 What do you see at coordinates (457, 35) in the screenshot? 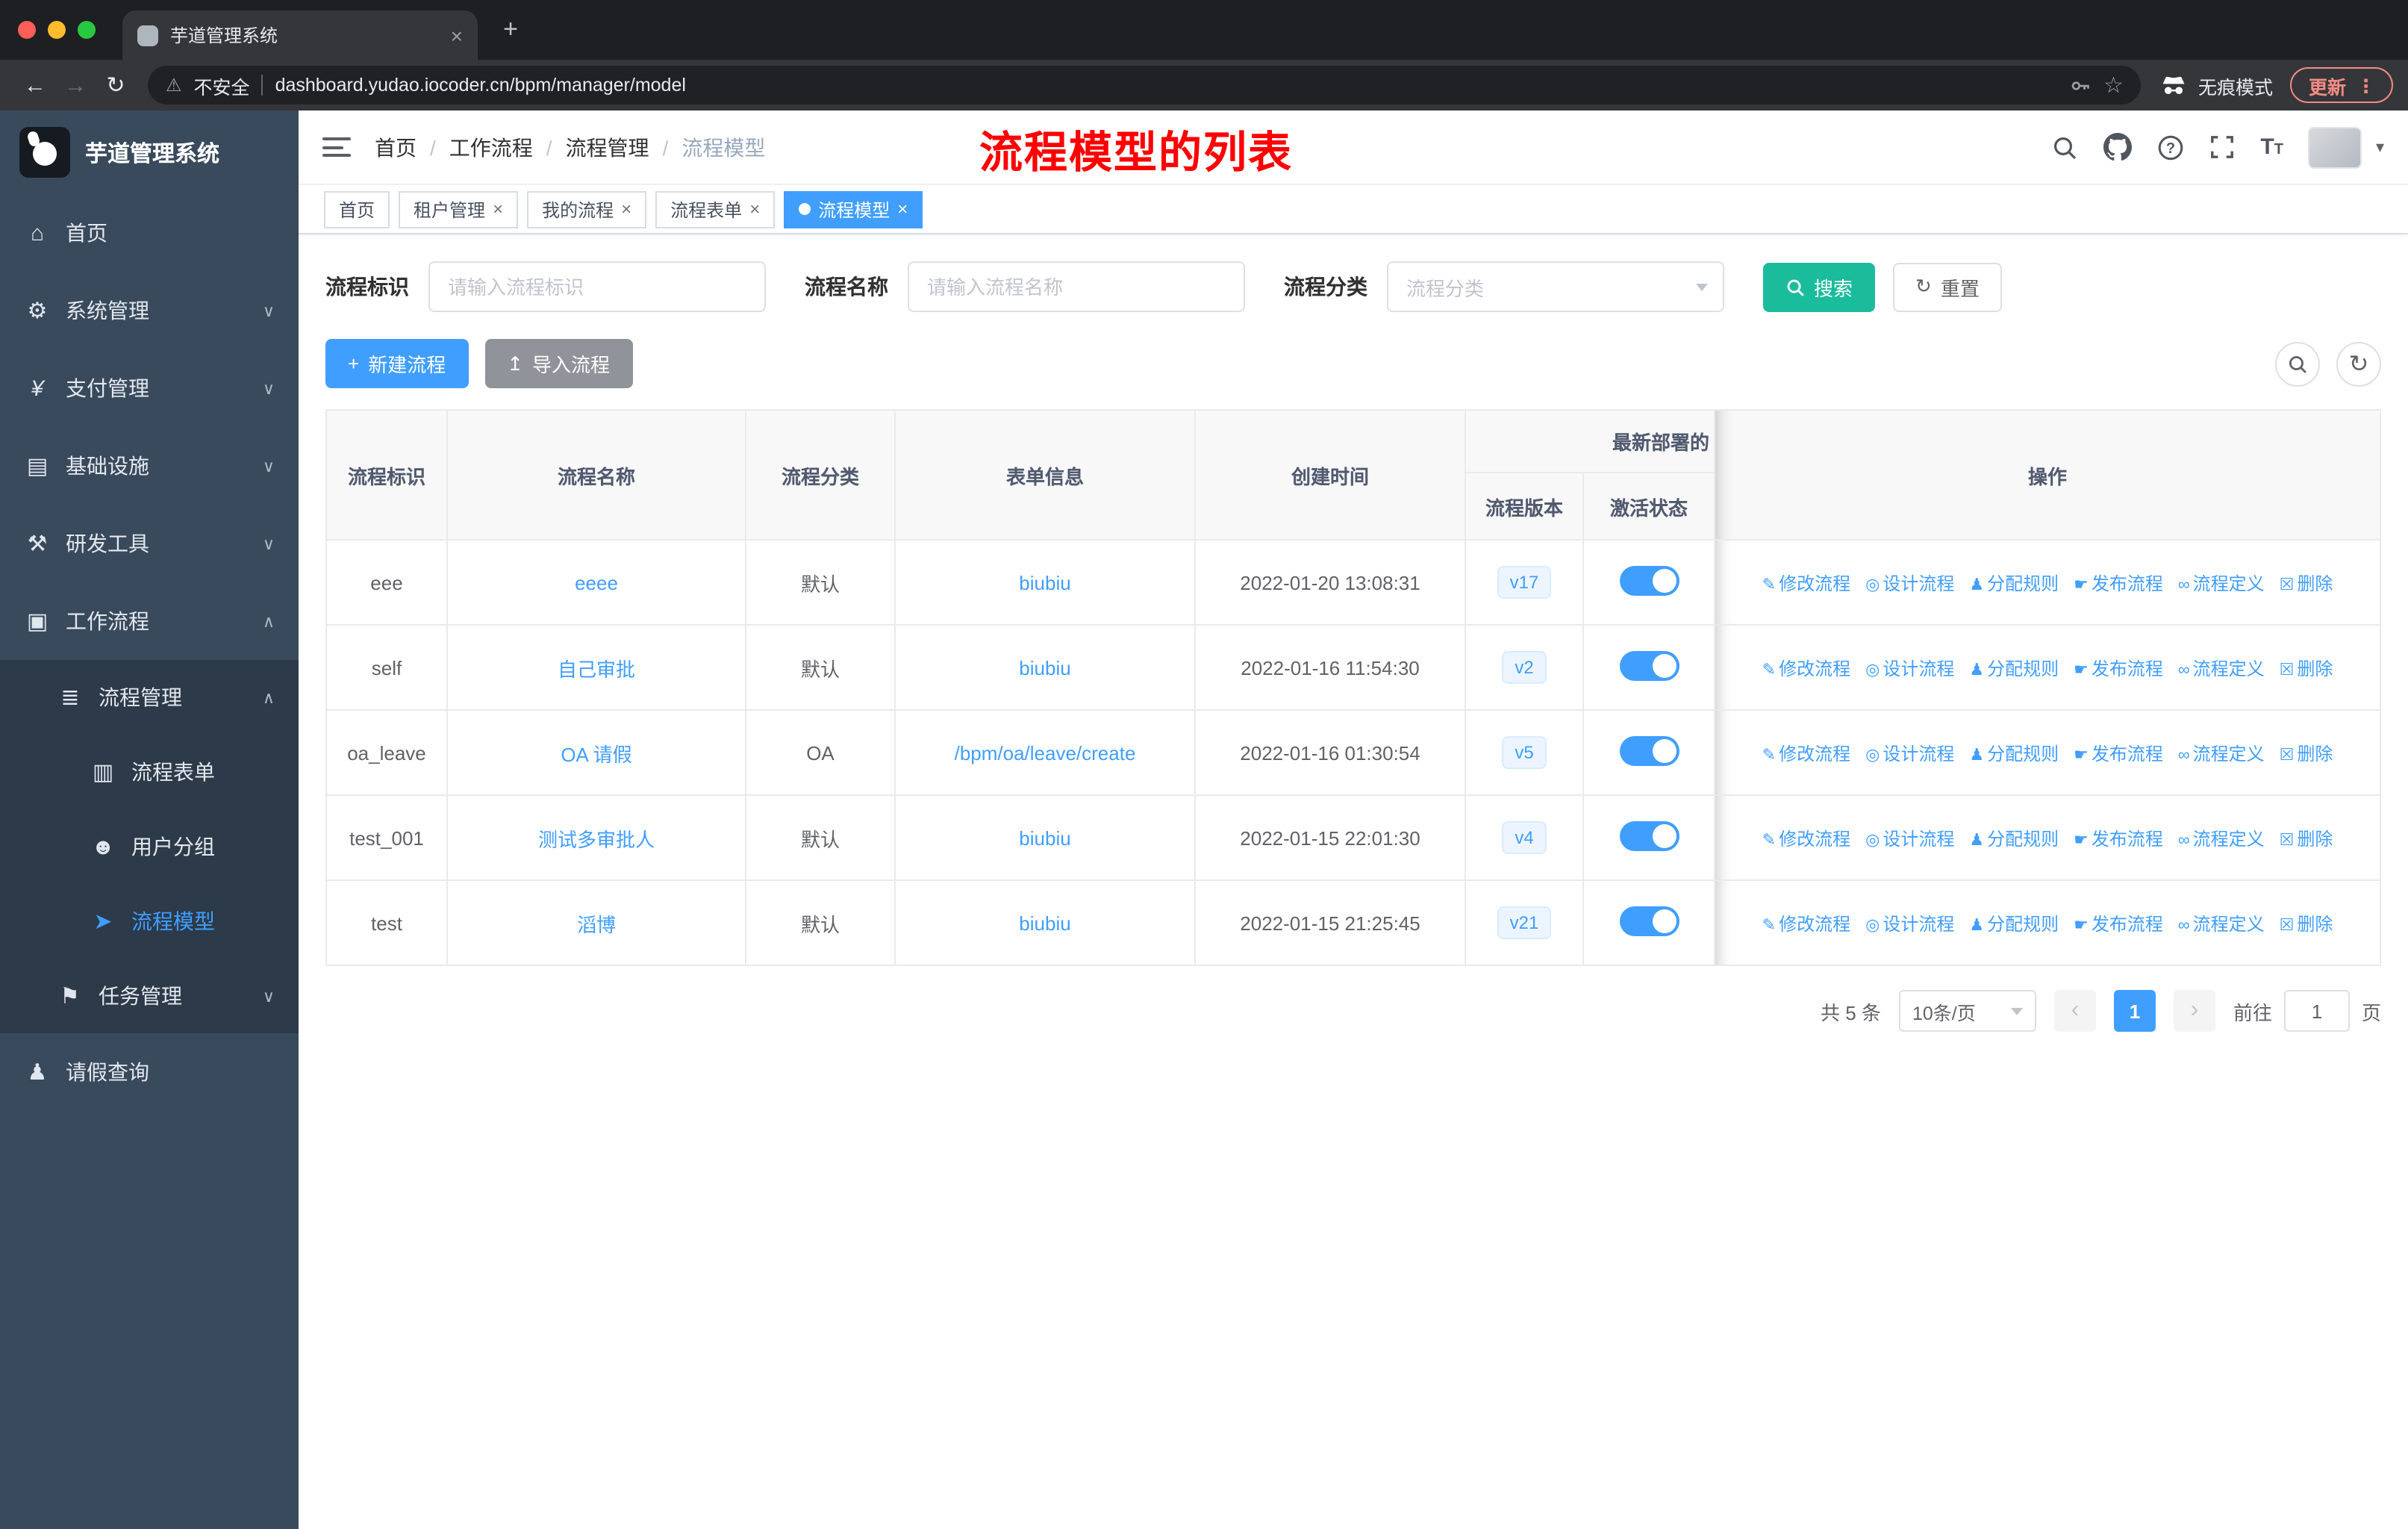
I see `tab-close-icon` at bounding box center [457, 35].